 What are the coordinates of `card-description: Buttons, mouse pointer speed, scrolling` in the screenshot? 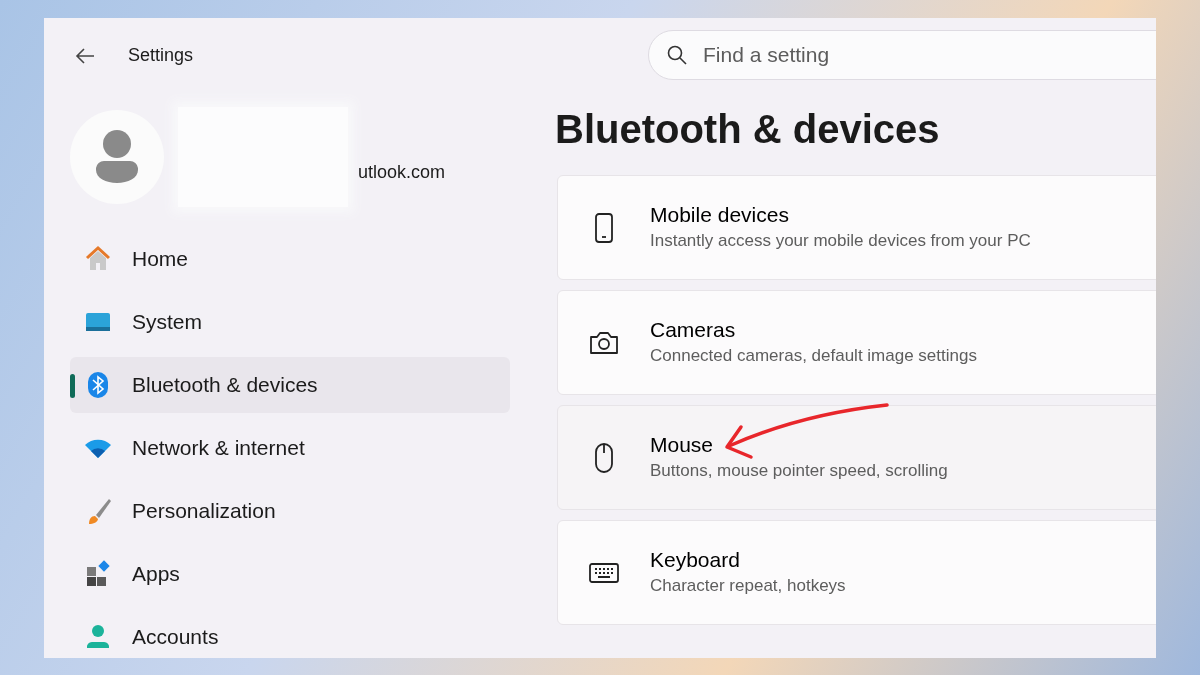 It's located at (799, 470).